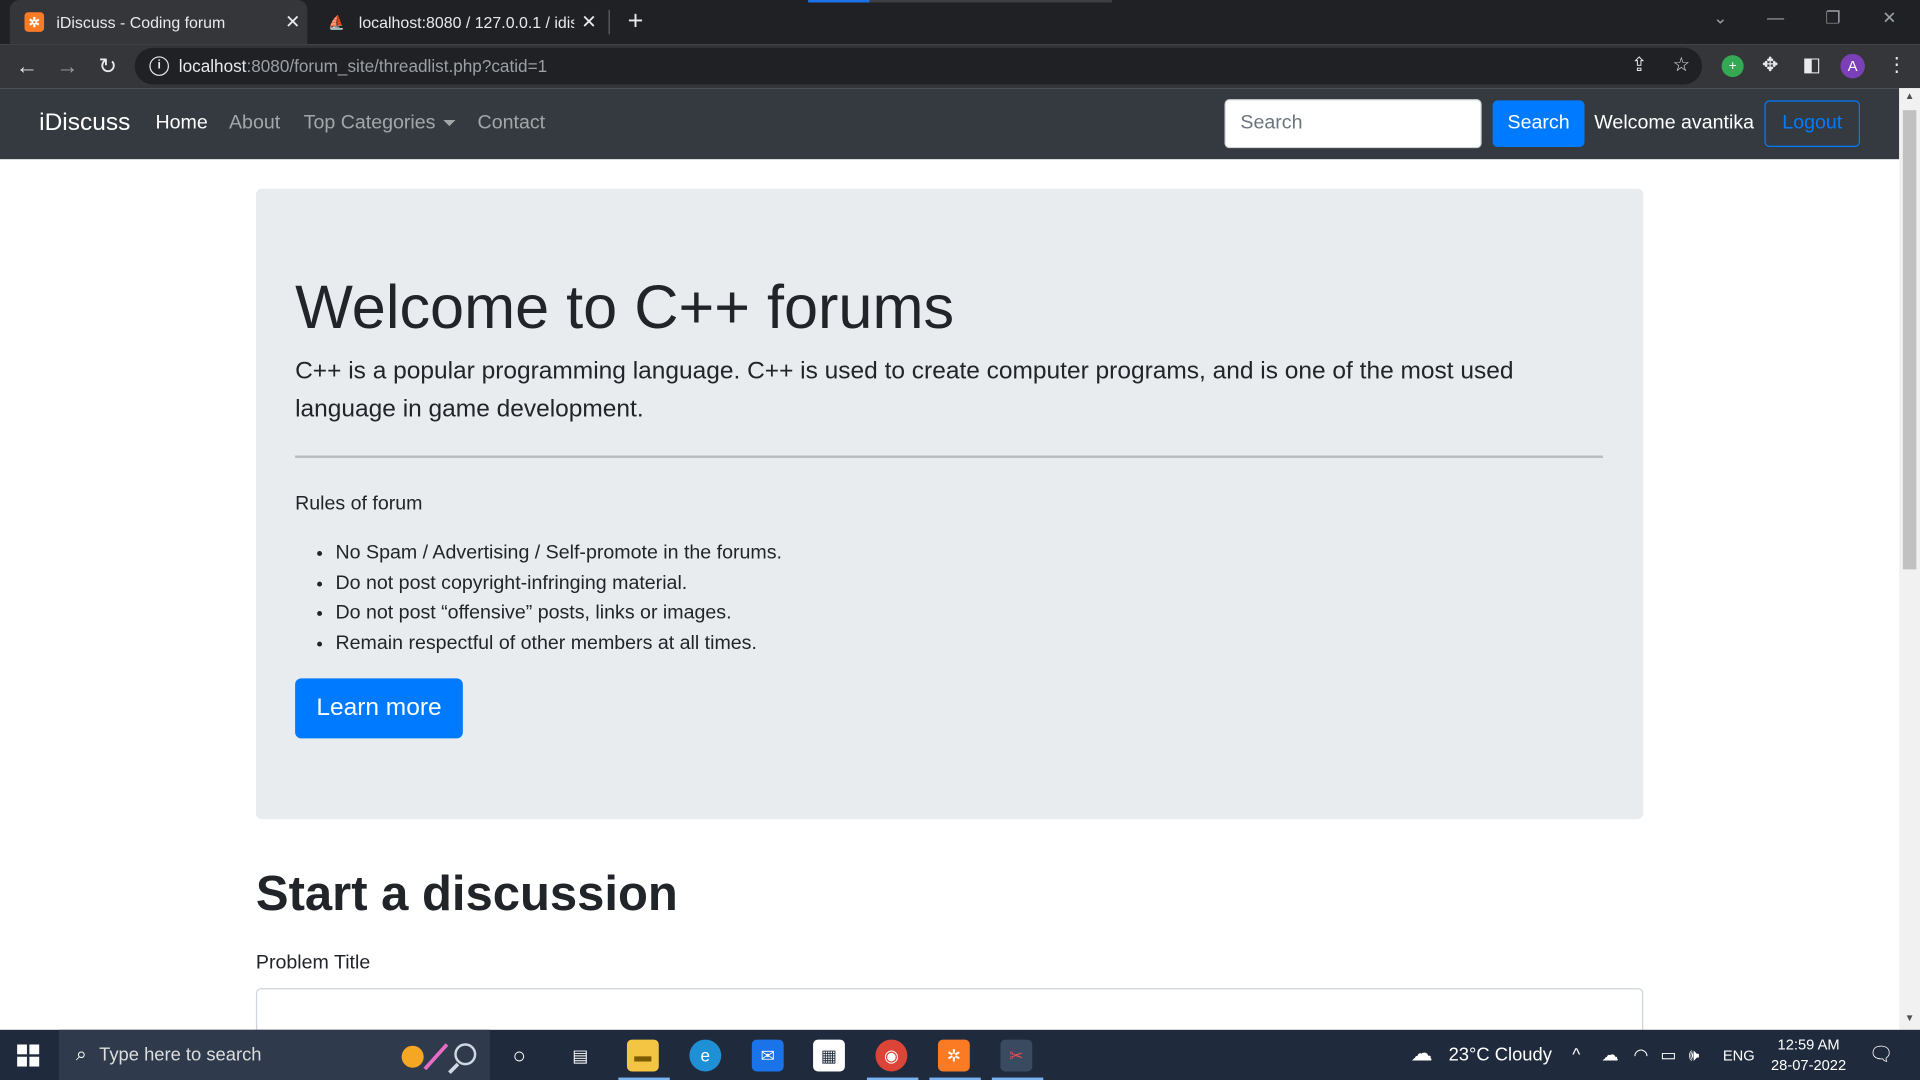 The height and width of the screenshot is (1080, 1920). What do you see at coordinates (141, 22) in the screenshot?
I see `tab-title: iDiscuss - Coding forum` at bounding box center [141, 22].